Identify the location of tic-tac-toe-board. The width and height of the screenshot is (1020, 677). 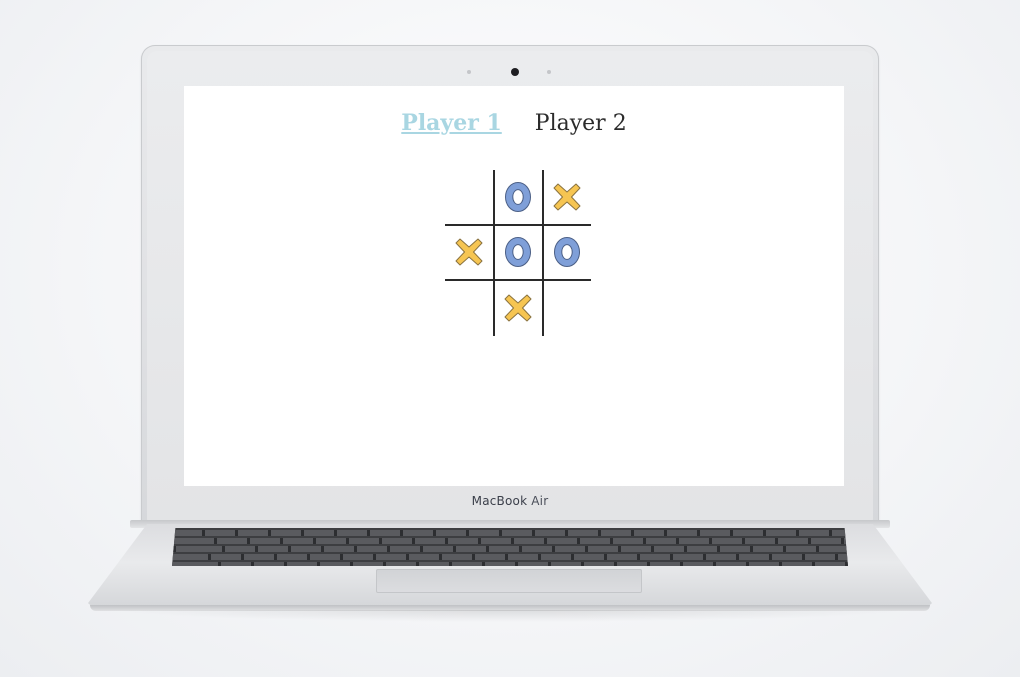
(518, 253).